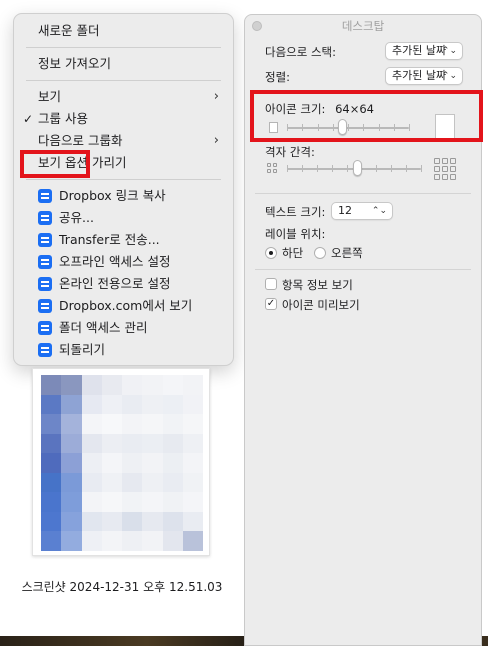  I want to click on menu-item-new-folder: 새로운 폴더, so click(123, 31).